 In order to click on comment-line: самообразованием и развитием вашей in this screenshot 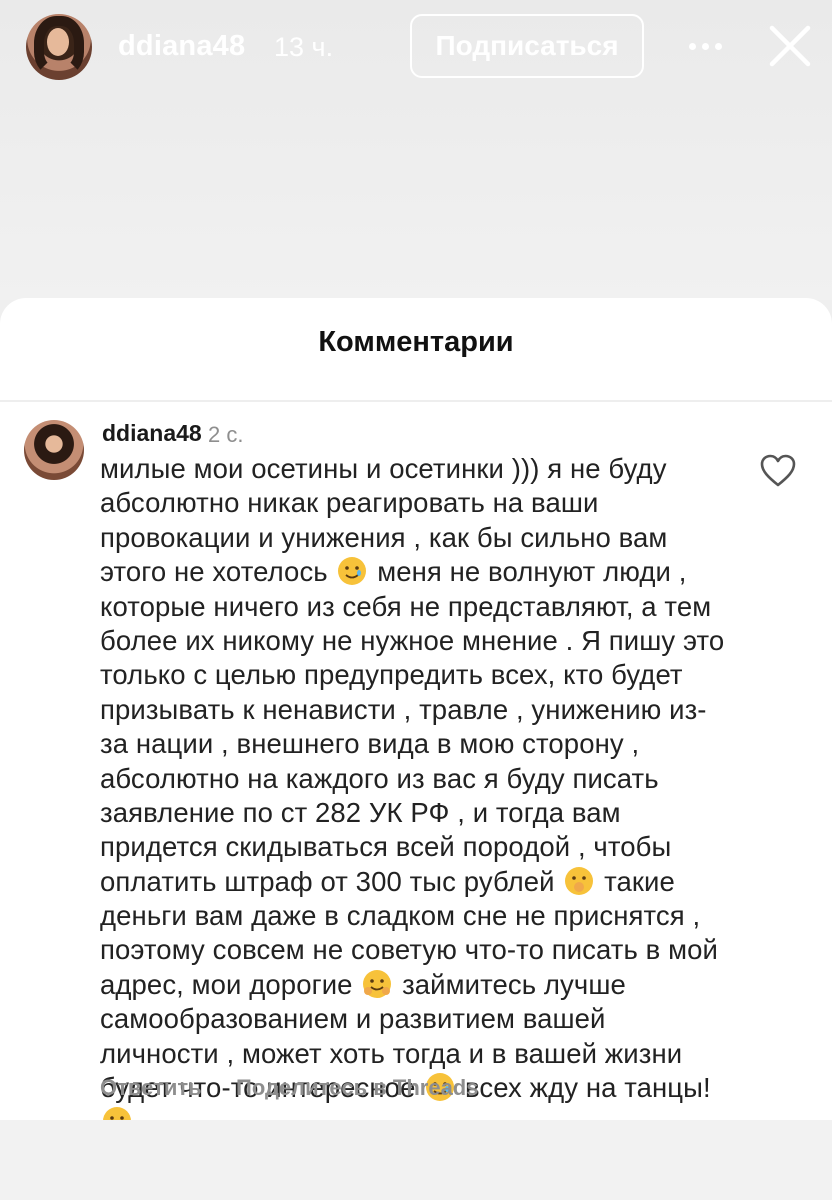, I will do `click(425, 1019)`.